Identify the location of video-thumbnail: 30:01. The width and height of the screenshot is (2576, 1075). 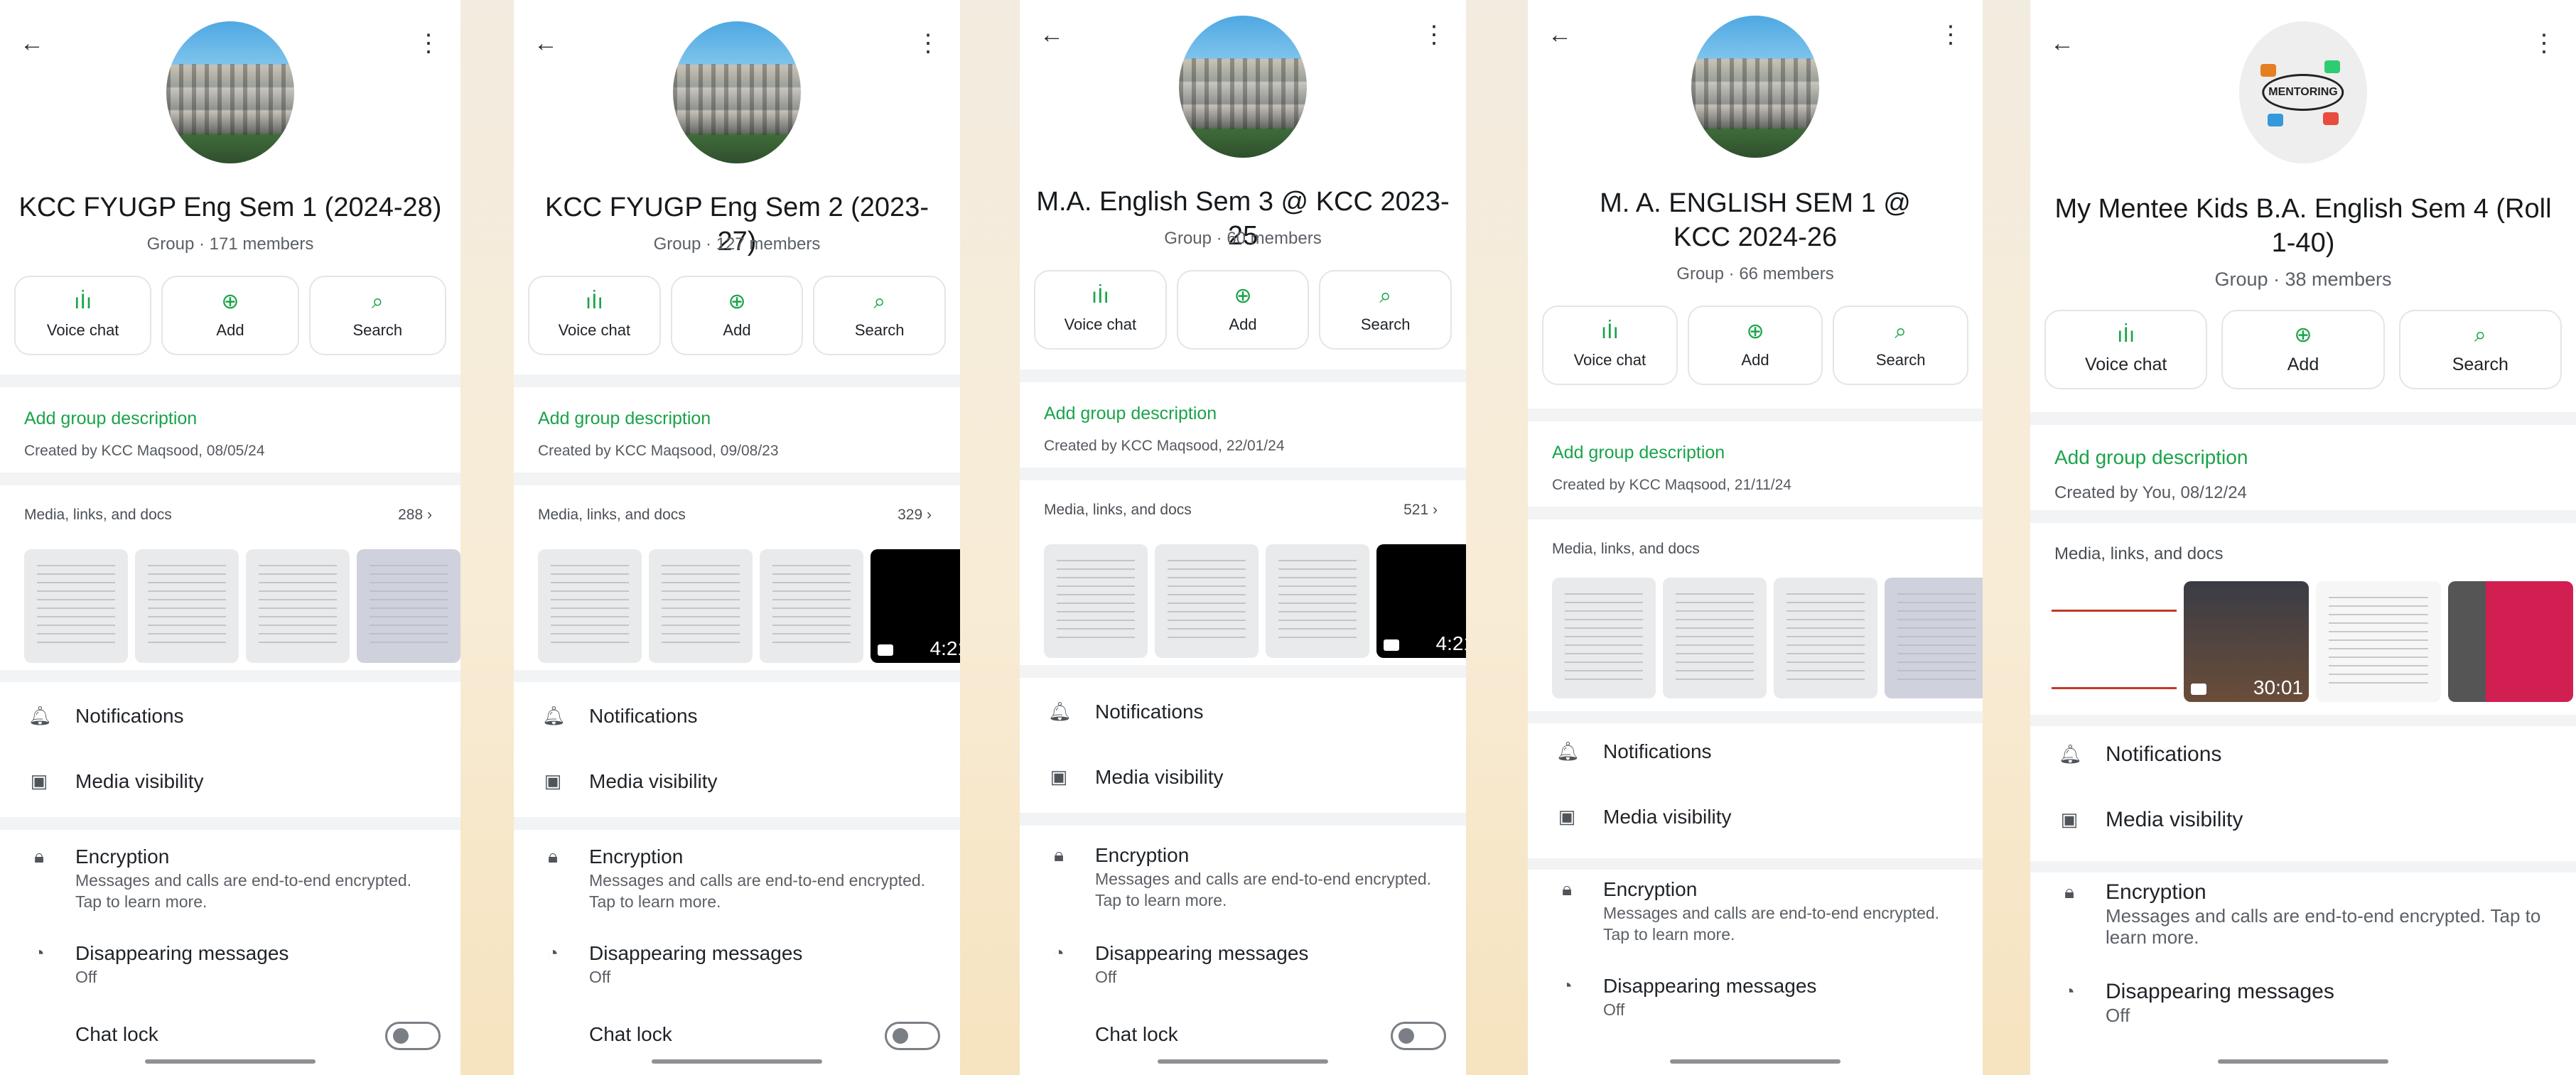
(2246, 641).